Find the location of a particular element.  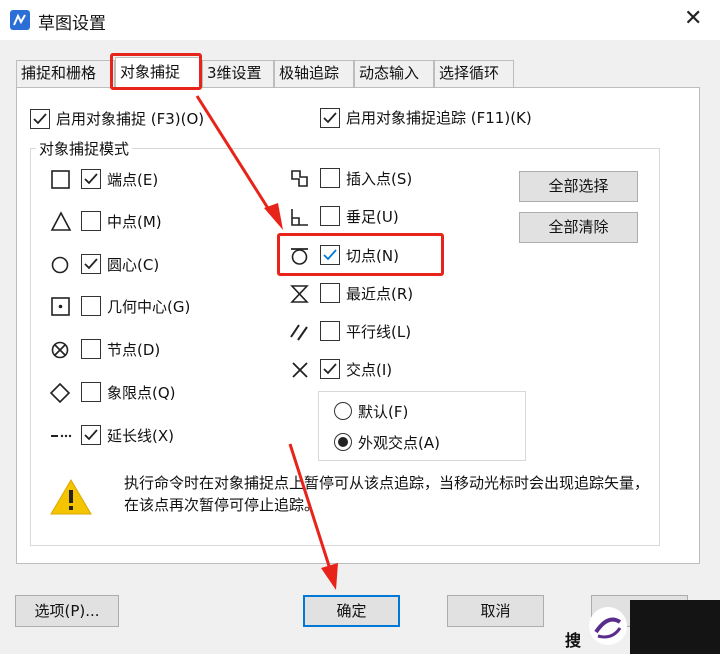

cancel-button: 取消 is located at coordinates (495, 611).